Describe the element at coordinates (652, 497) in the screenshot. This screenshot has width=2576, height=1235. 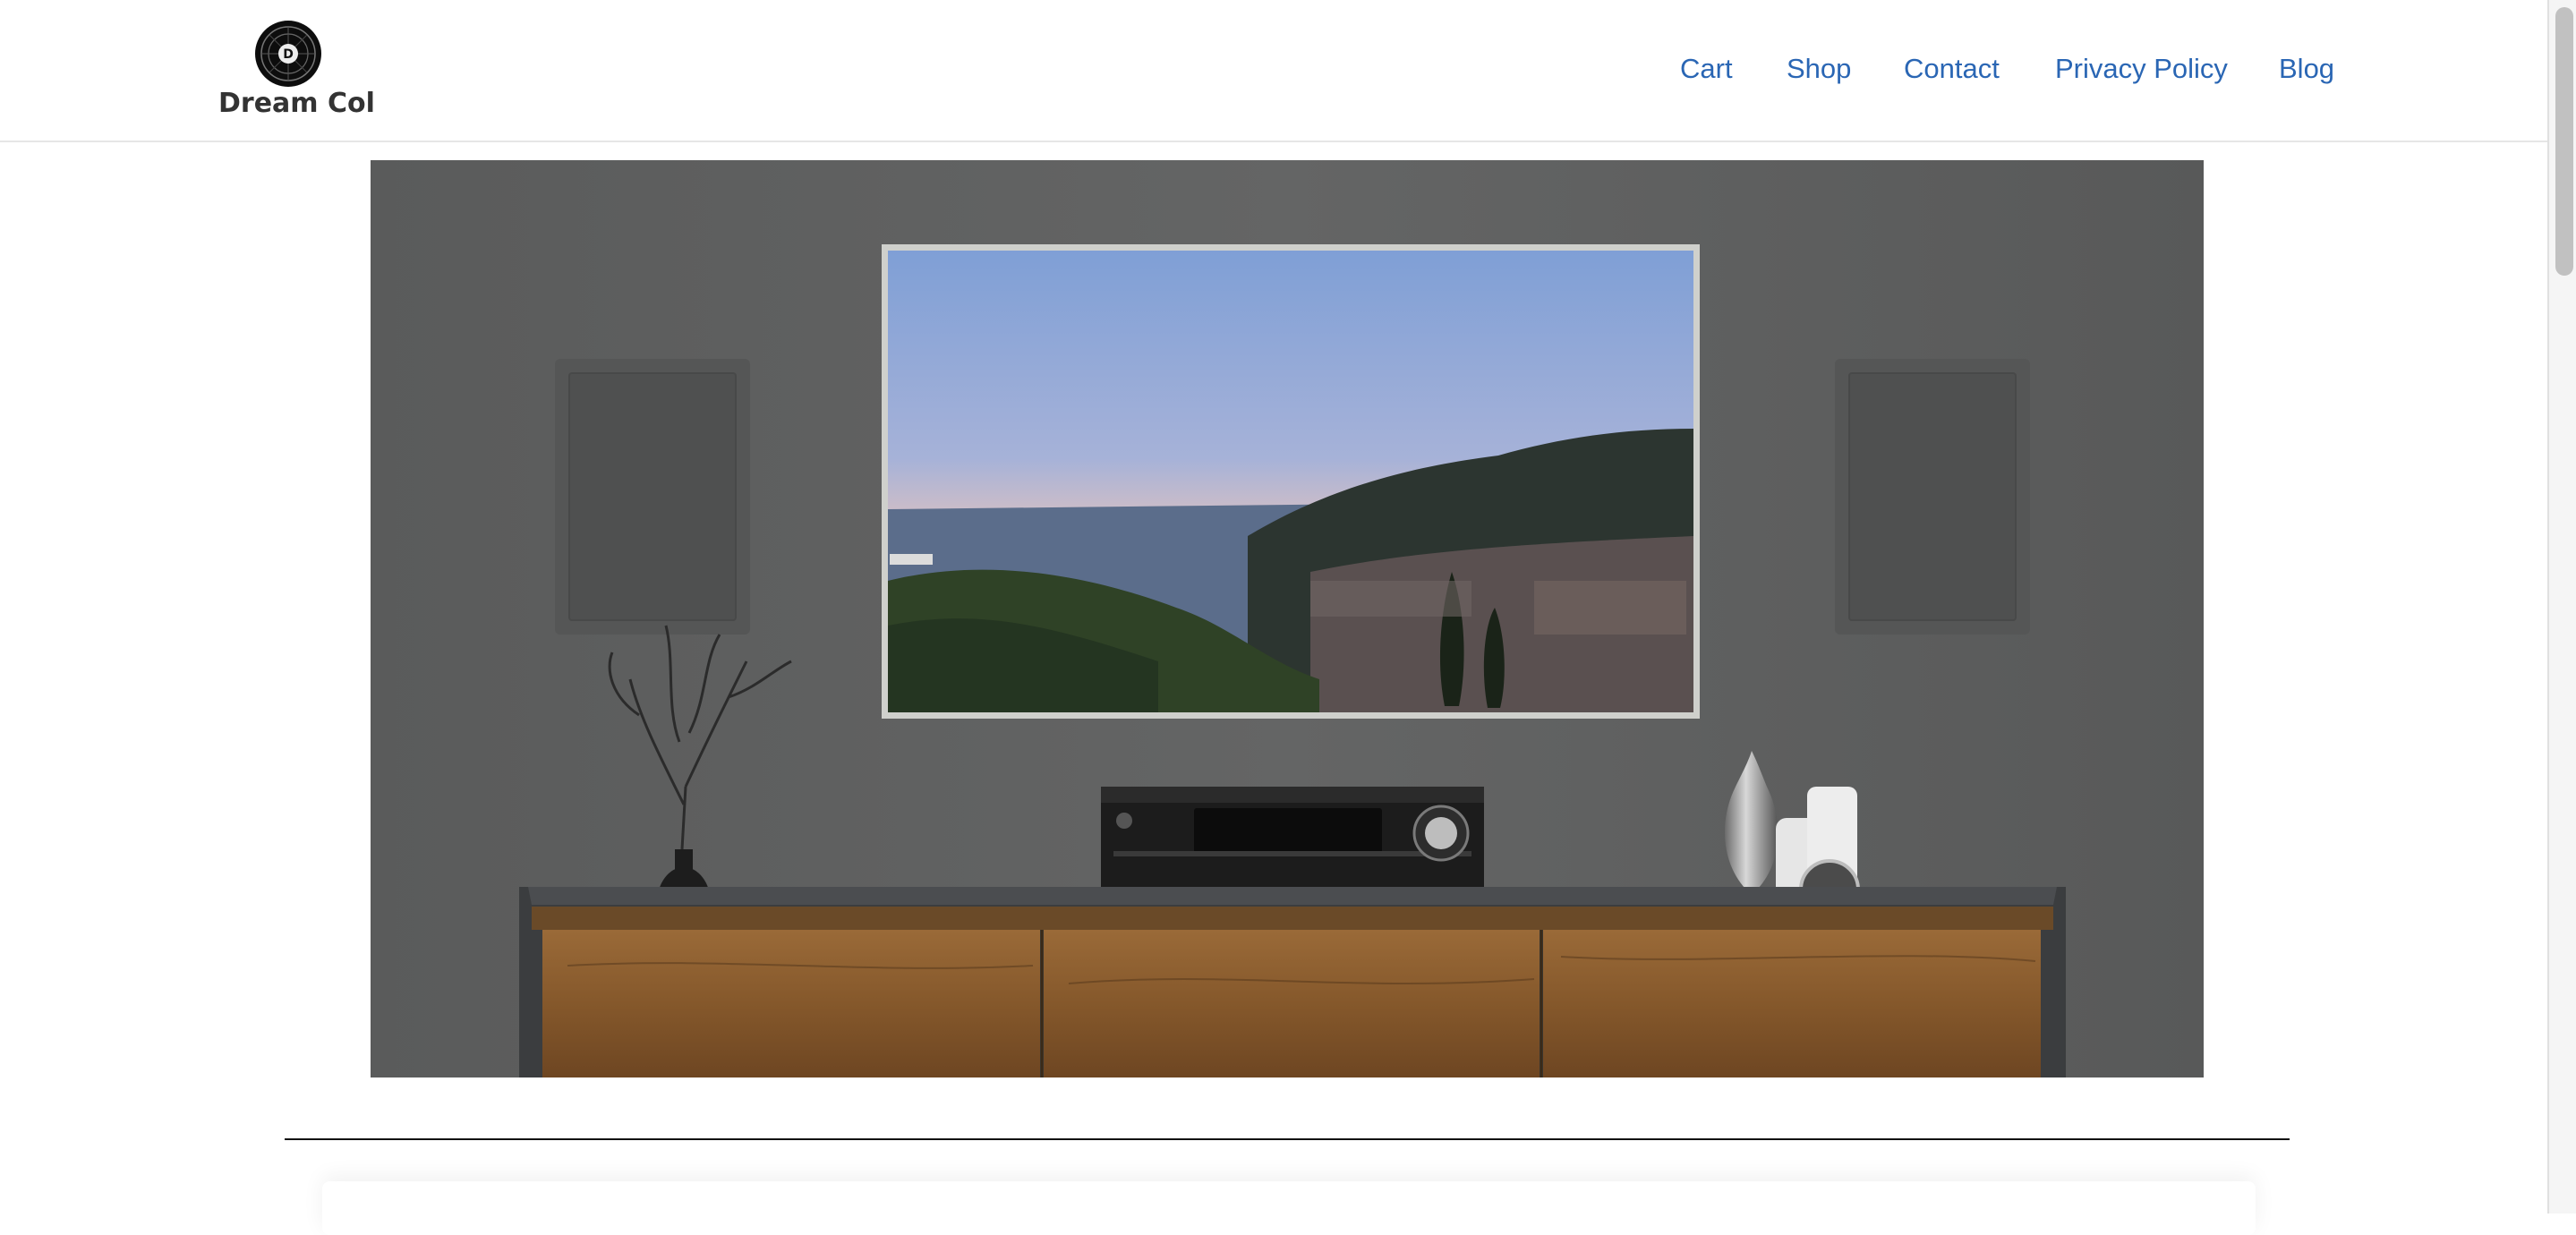
I see `left-speaker` at that location.